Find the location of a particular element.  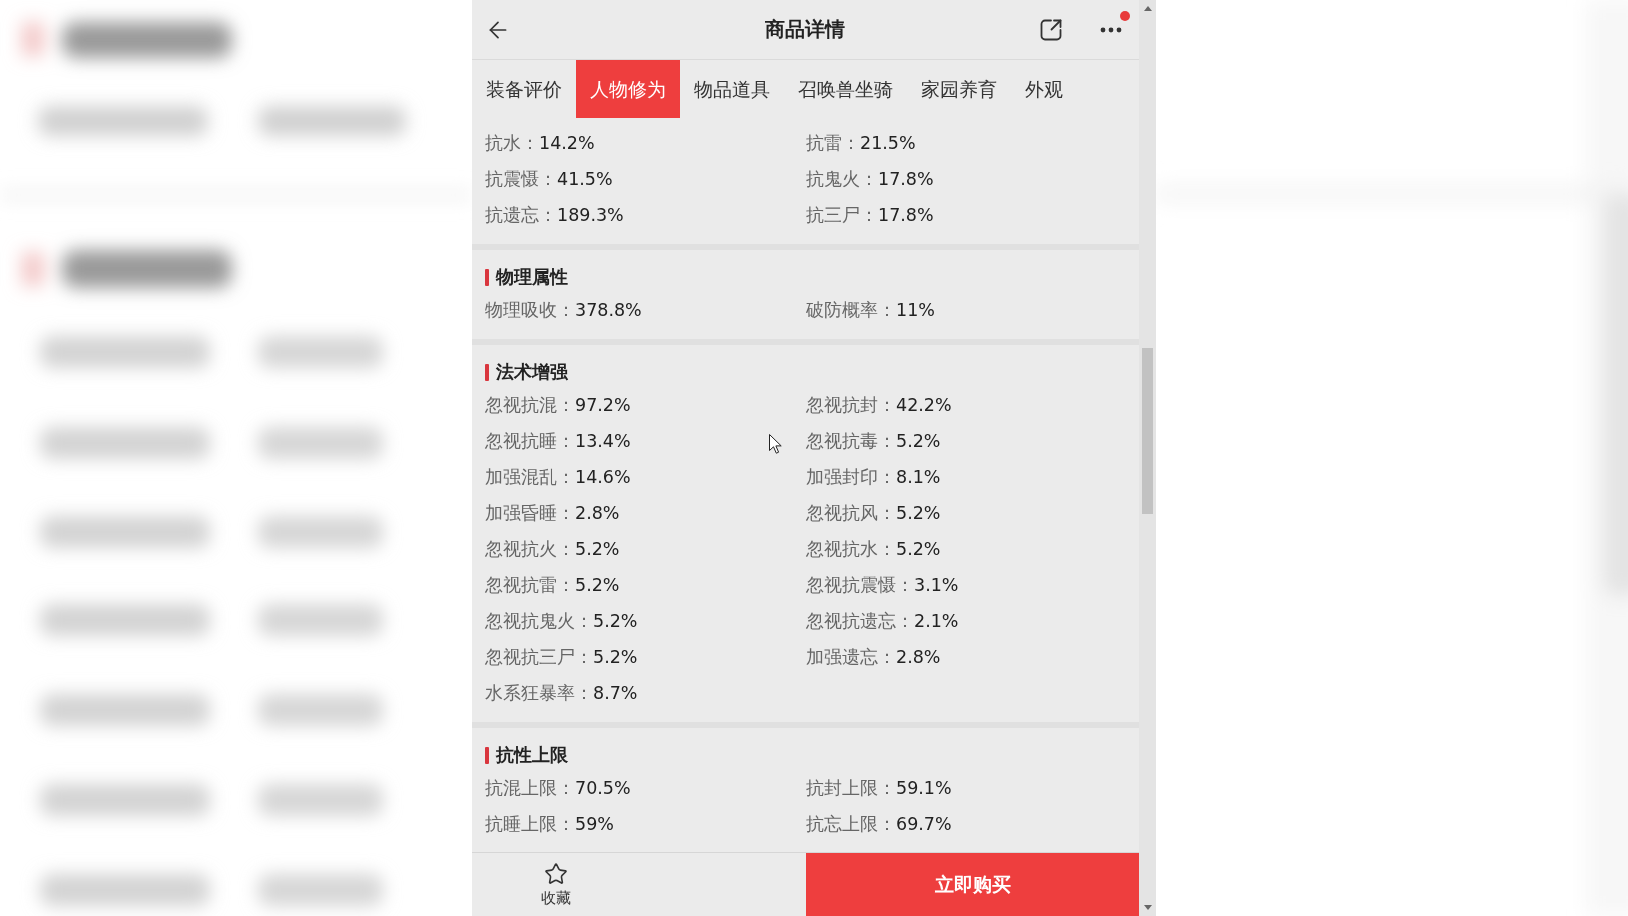

stat-label: 加强遗忘： is located at coordinates (851, 657).